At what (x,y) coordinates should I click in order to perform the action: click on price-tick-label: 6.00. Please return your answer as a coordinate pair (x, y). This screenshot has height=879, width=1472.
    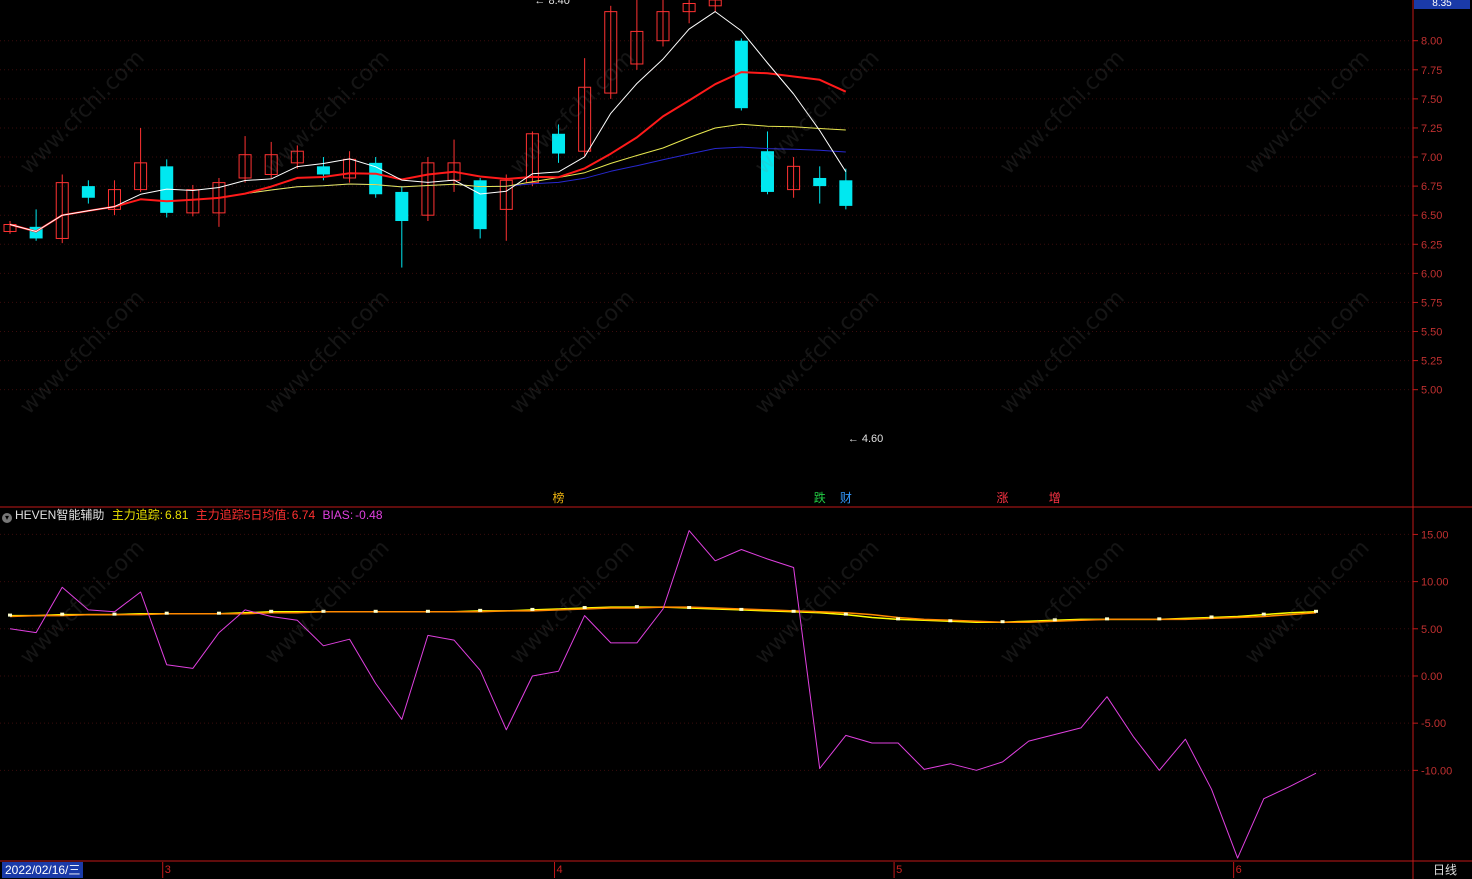
    Looking at the image, I should click on (1431, 274).